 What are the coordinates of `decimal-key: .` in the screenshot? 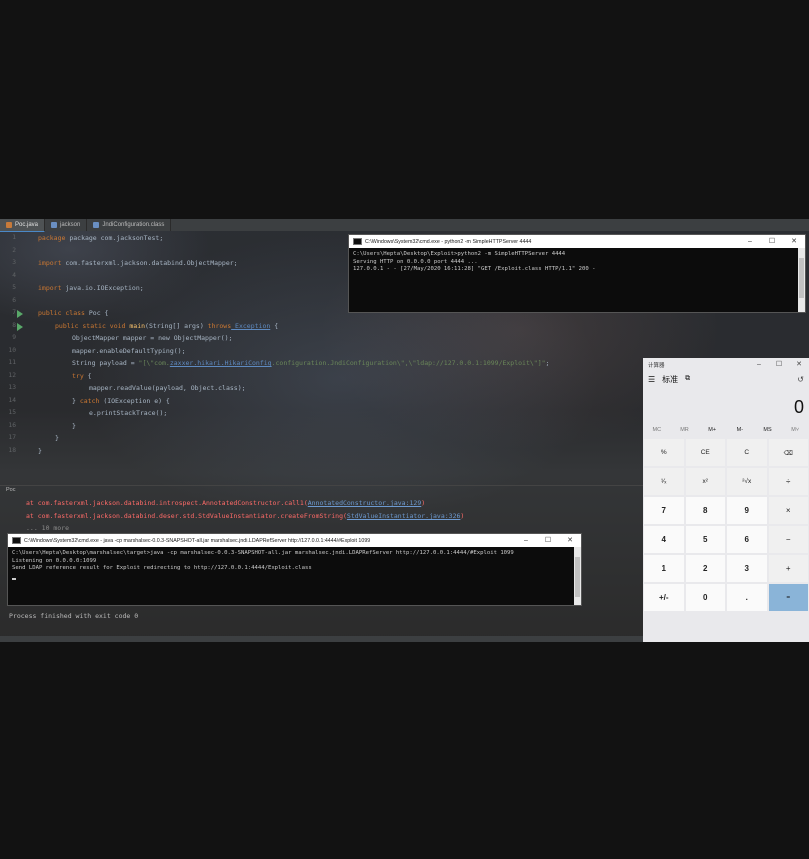 It's located at (747, 597).